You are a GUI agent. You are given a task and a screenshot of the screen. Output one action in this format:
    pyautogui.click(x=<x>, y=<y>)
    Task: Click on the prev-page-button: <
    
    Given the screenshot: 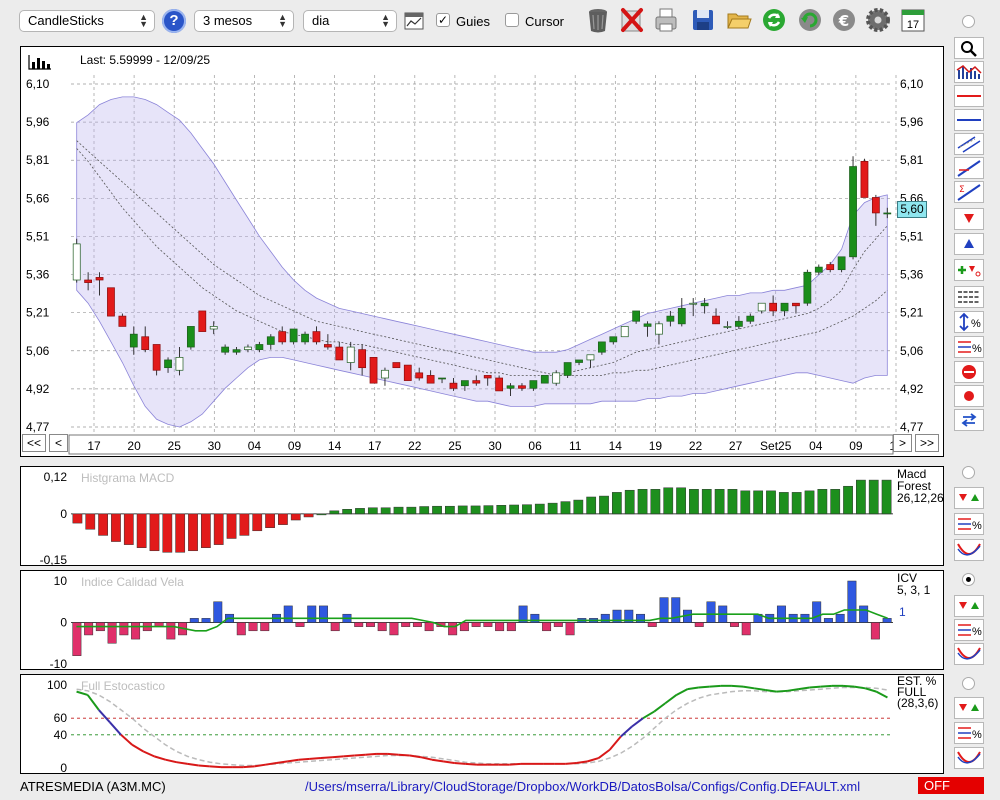 What is the action you would take?
    pyautogui.click(x=58, y=443)
    